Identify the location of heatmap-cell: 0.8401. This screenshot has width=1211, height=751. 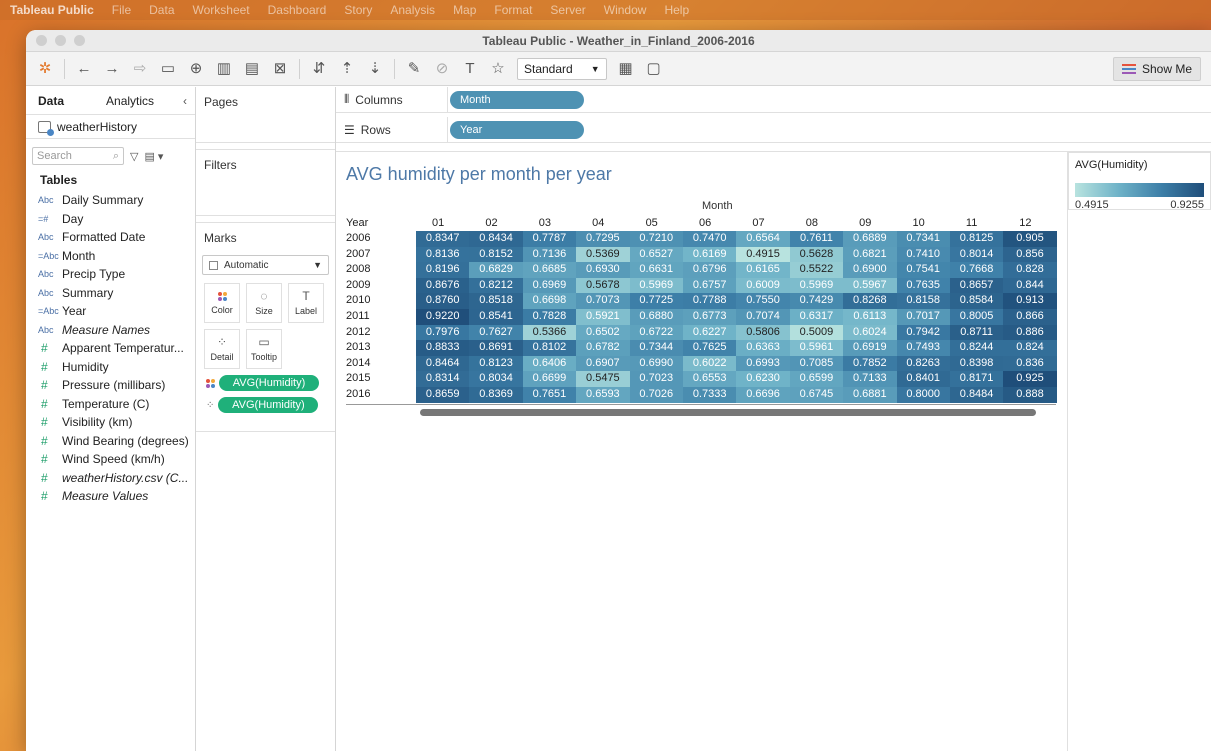
(923, 379).